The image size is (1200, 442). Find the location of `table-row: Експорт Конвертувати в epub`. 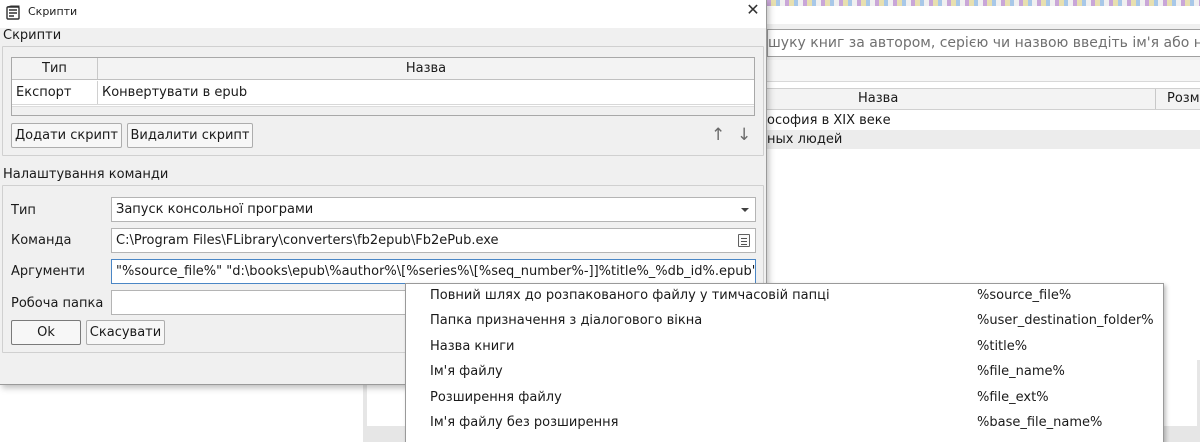

table-row: Експорт Конвертувати в epub is located at coordinates (383, 93).